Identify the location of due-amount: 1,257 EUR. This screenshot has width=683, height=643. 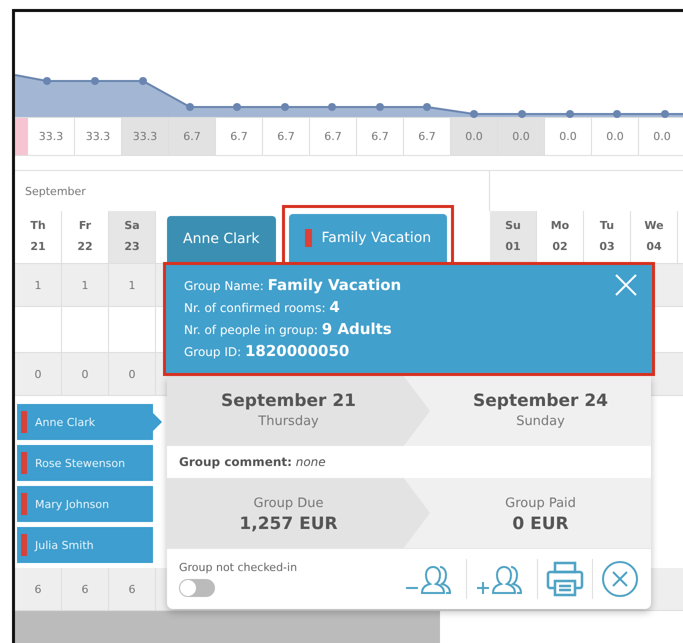
(288, 524).